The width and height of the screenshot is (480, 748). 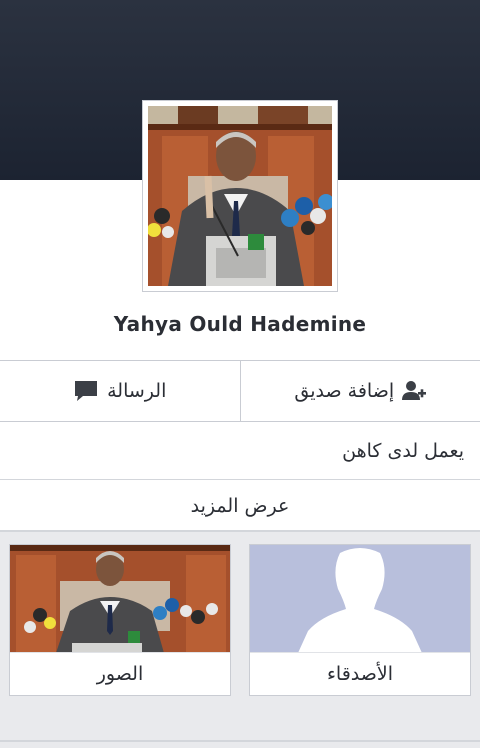 What do you see at coordinates (120, 599) in the screenshot?
I see `photos-thumbnail` at bounding box center [120, 599].